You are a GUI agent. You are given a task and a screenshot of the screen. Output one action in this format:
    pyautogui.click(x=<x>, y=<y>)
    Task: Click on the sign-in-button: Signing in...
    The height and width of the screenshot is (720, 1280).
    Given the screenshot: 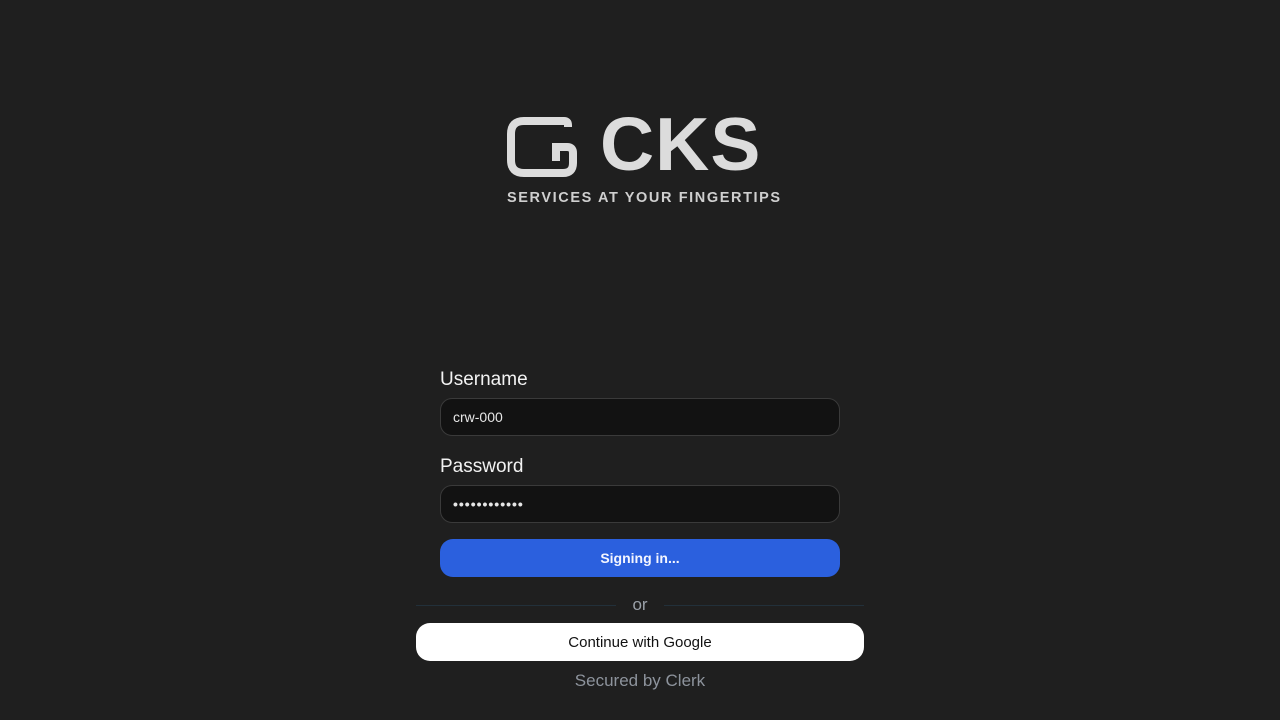 What is the action you would take?
    pyautogui.click(x=640, y=558)
    